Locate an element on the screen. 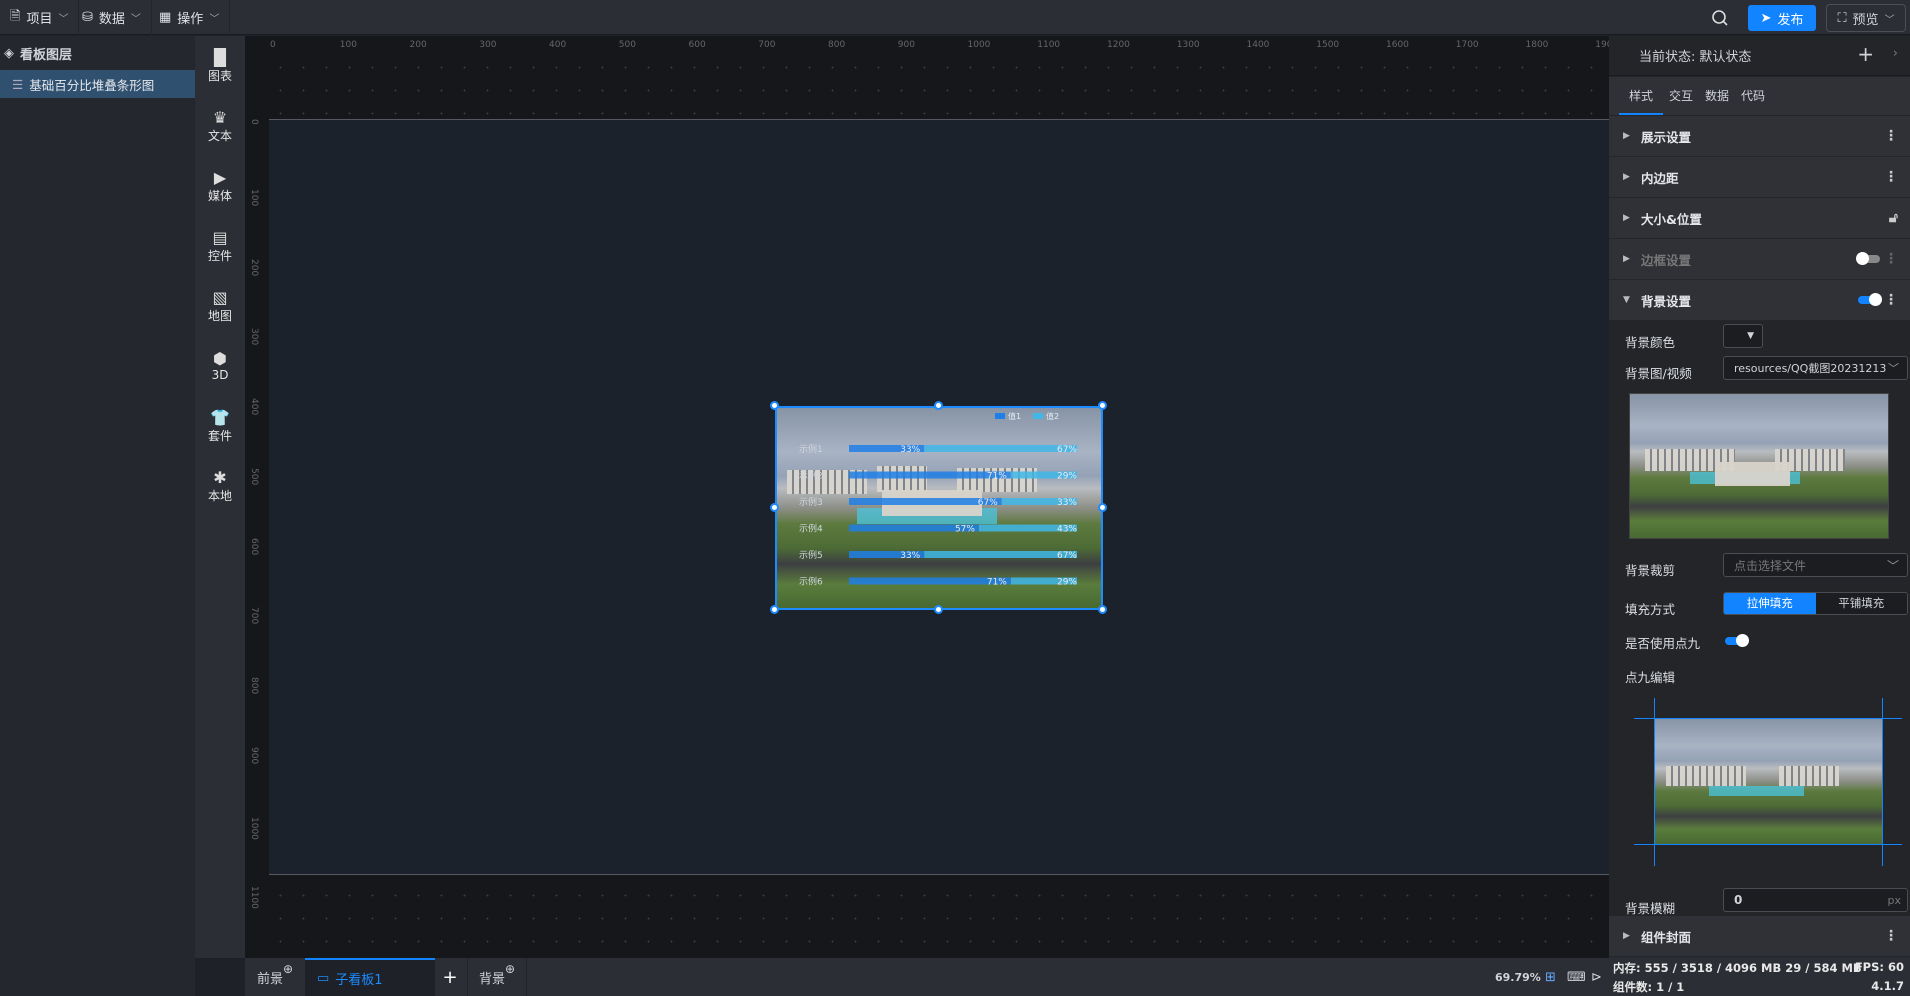 The image size is (1910, 996). ruler-tick-label: 1000 is located at coordinates (254, 828).